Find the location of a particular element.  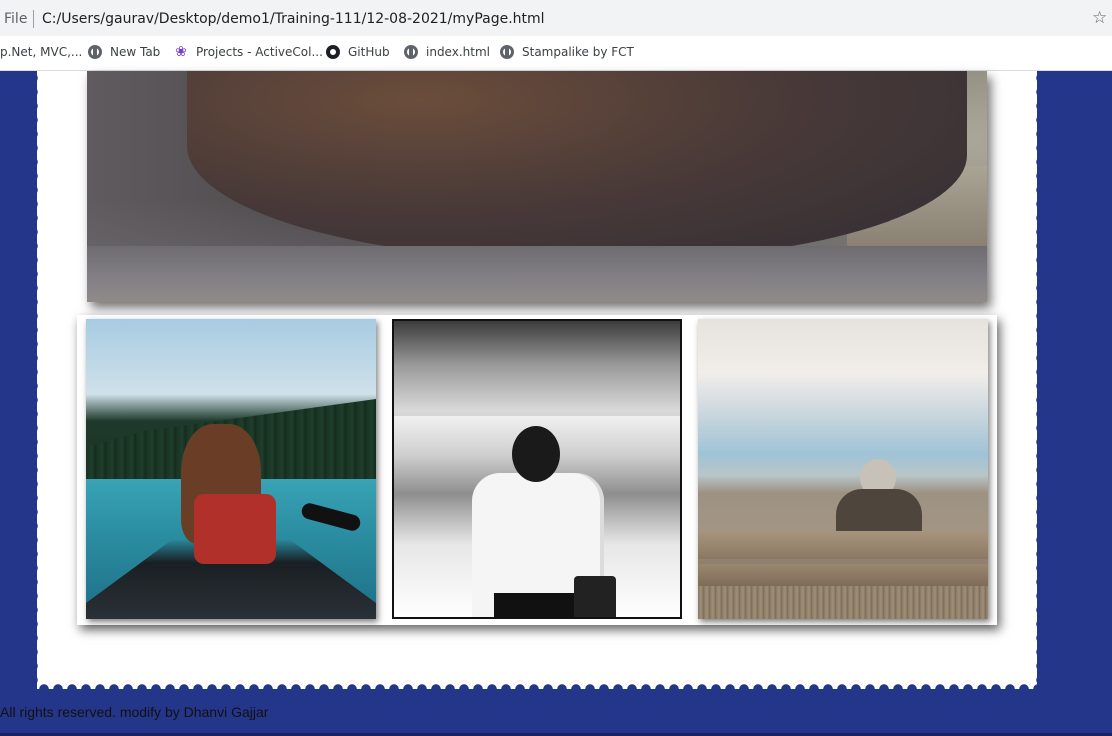

stamp-perforation-bottom is located at coordinates (537, 685).